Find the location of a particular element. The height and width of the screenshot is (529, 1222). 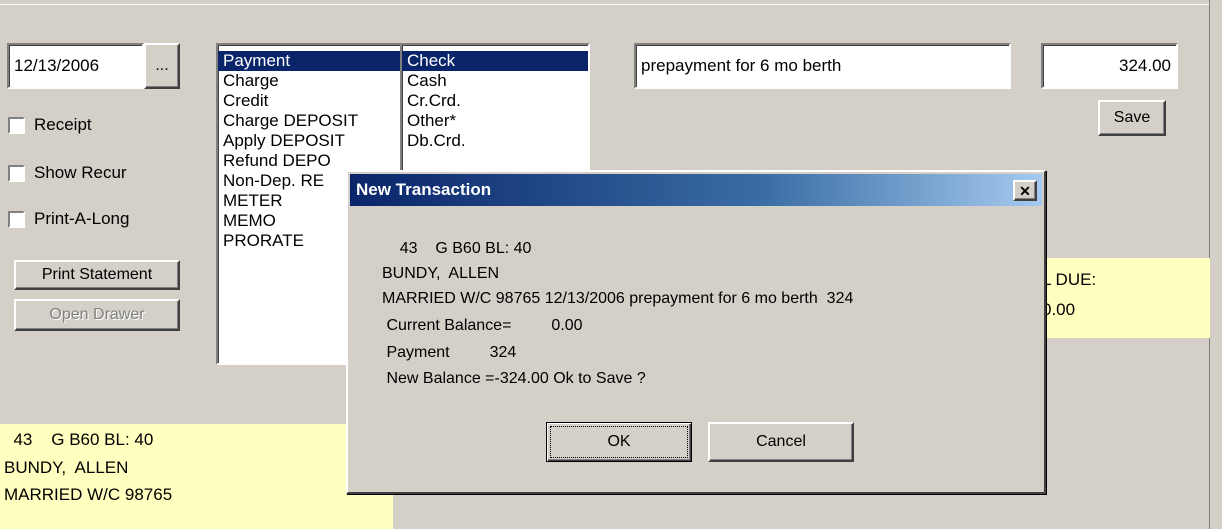

date-input: 12/13/2006 is located at coordinates (75, 66).